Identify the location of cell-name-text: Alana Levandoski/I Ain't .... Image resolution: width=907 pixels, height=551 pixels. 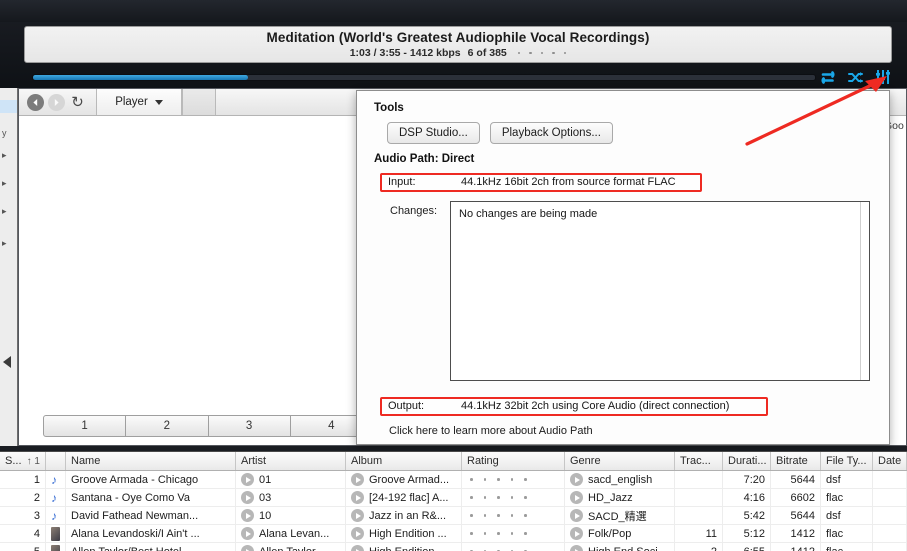
(135, 533).